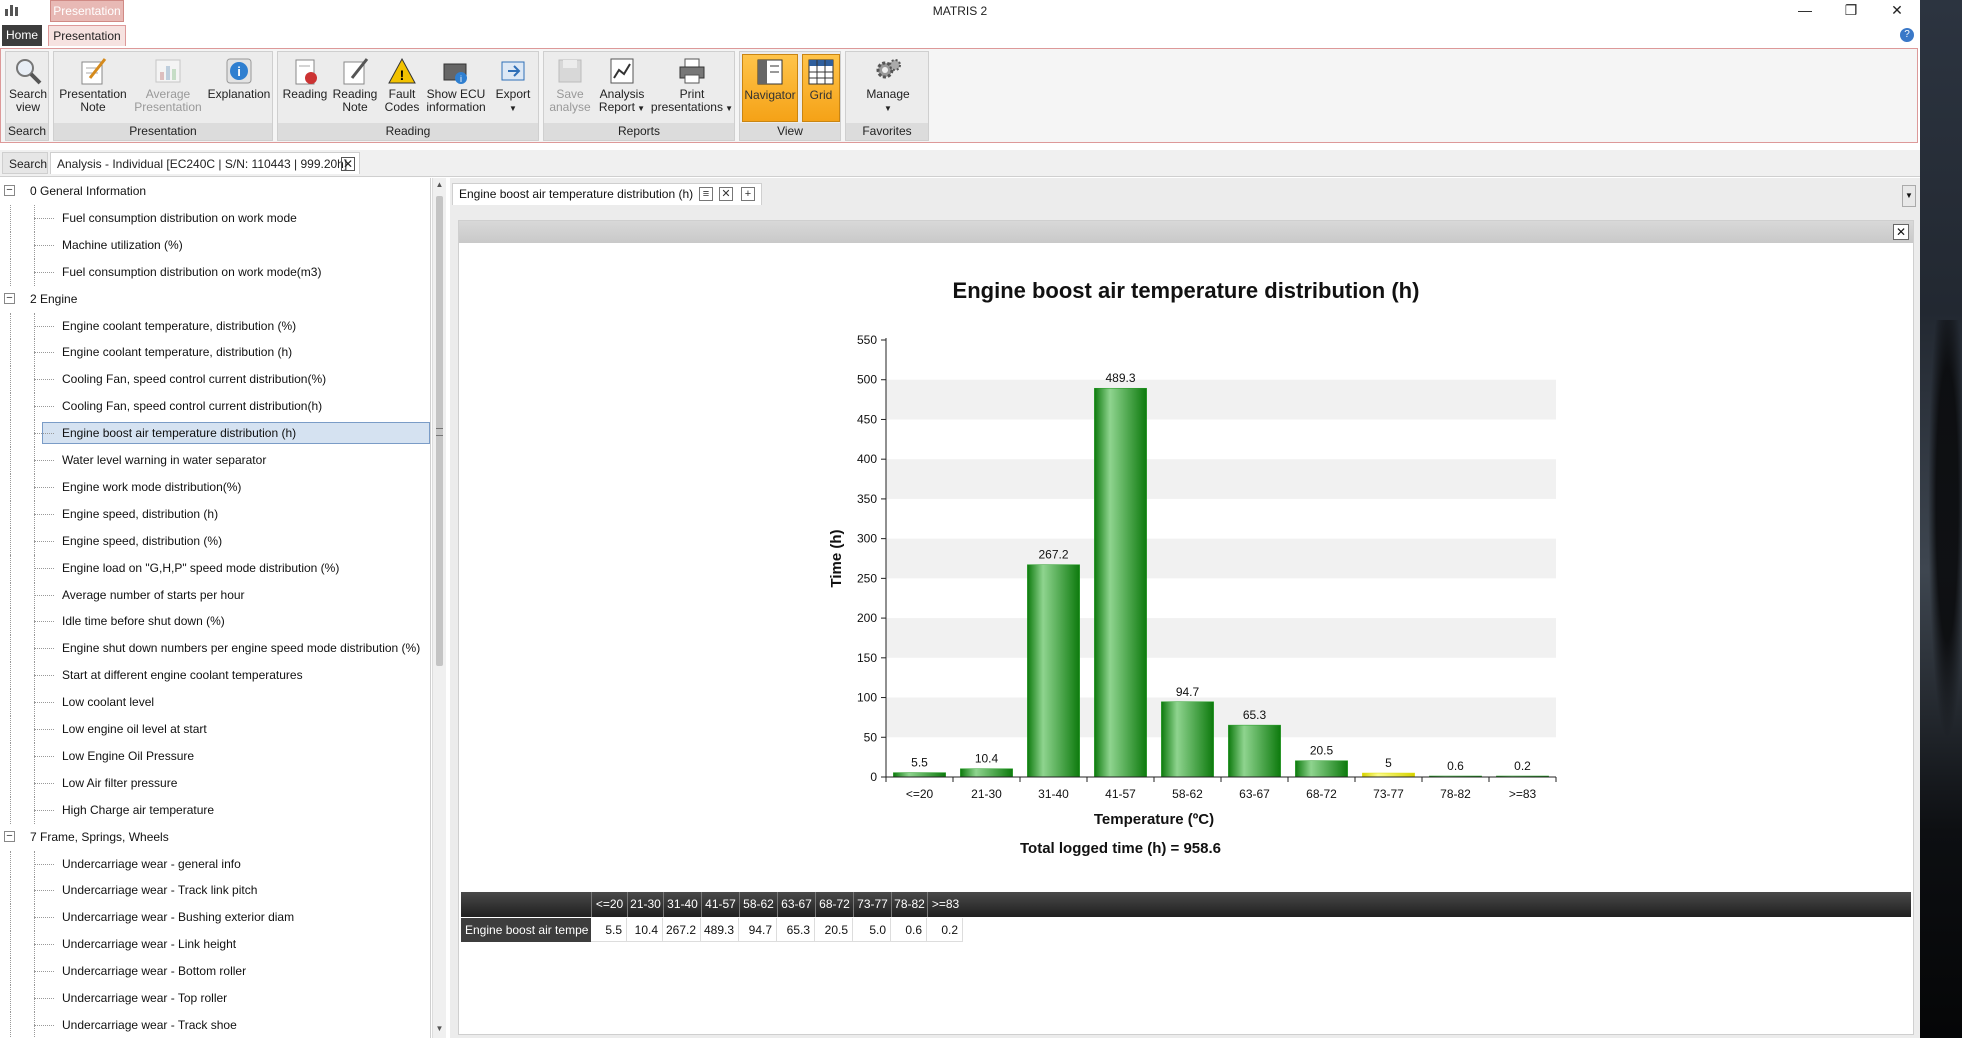  I want to click on grid-cell: 5.0, so click(872, 930).